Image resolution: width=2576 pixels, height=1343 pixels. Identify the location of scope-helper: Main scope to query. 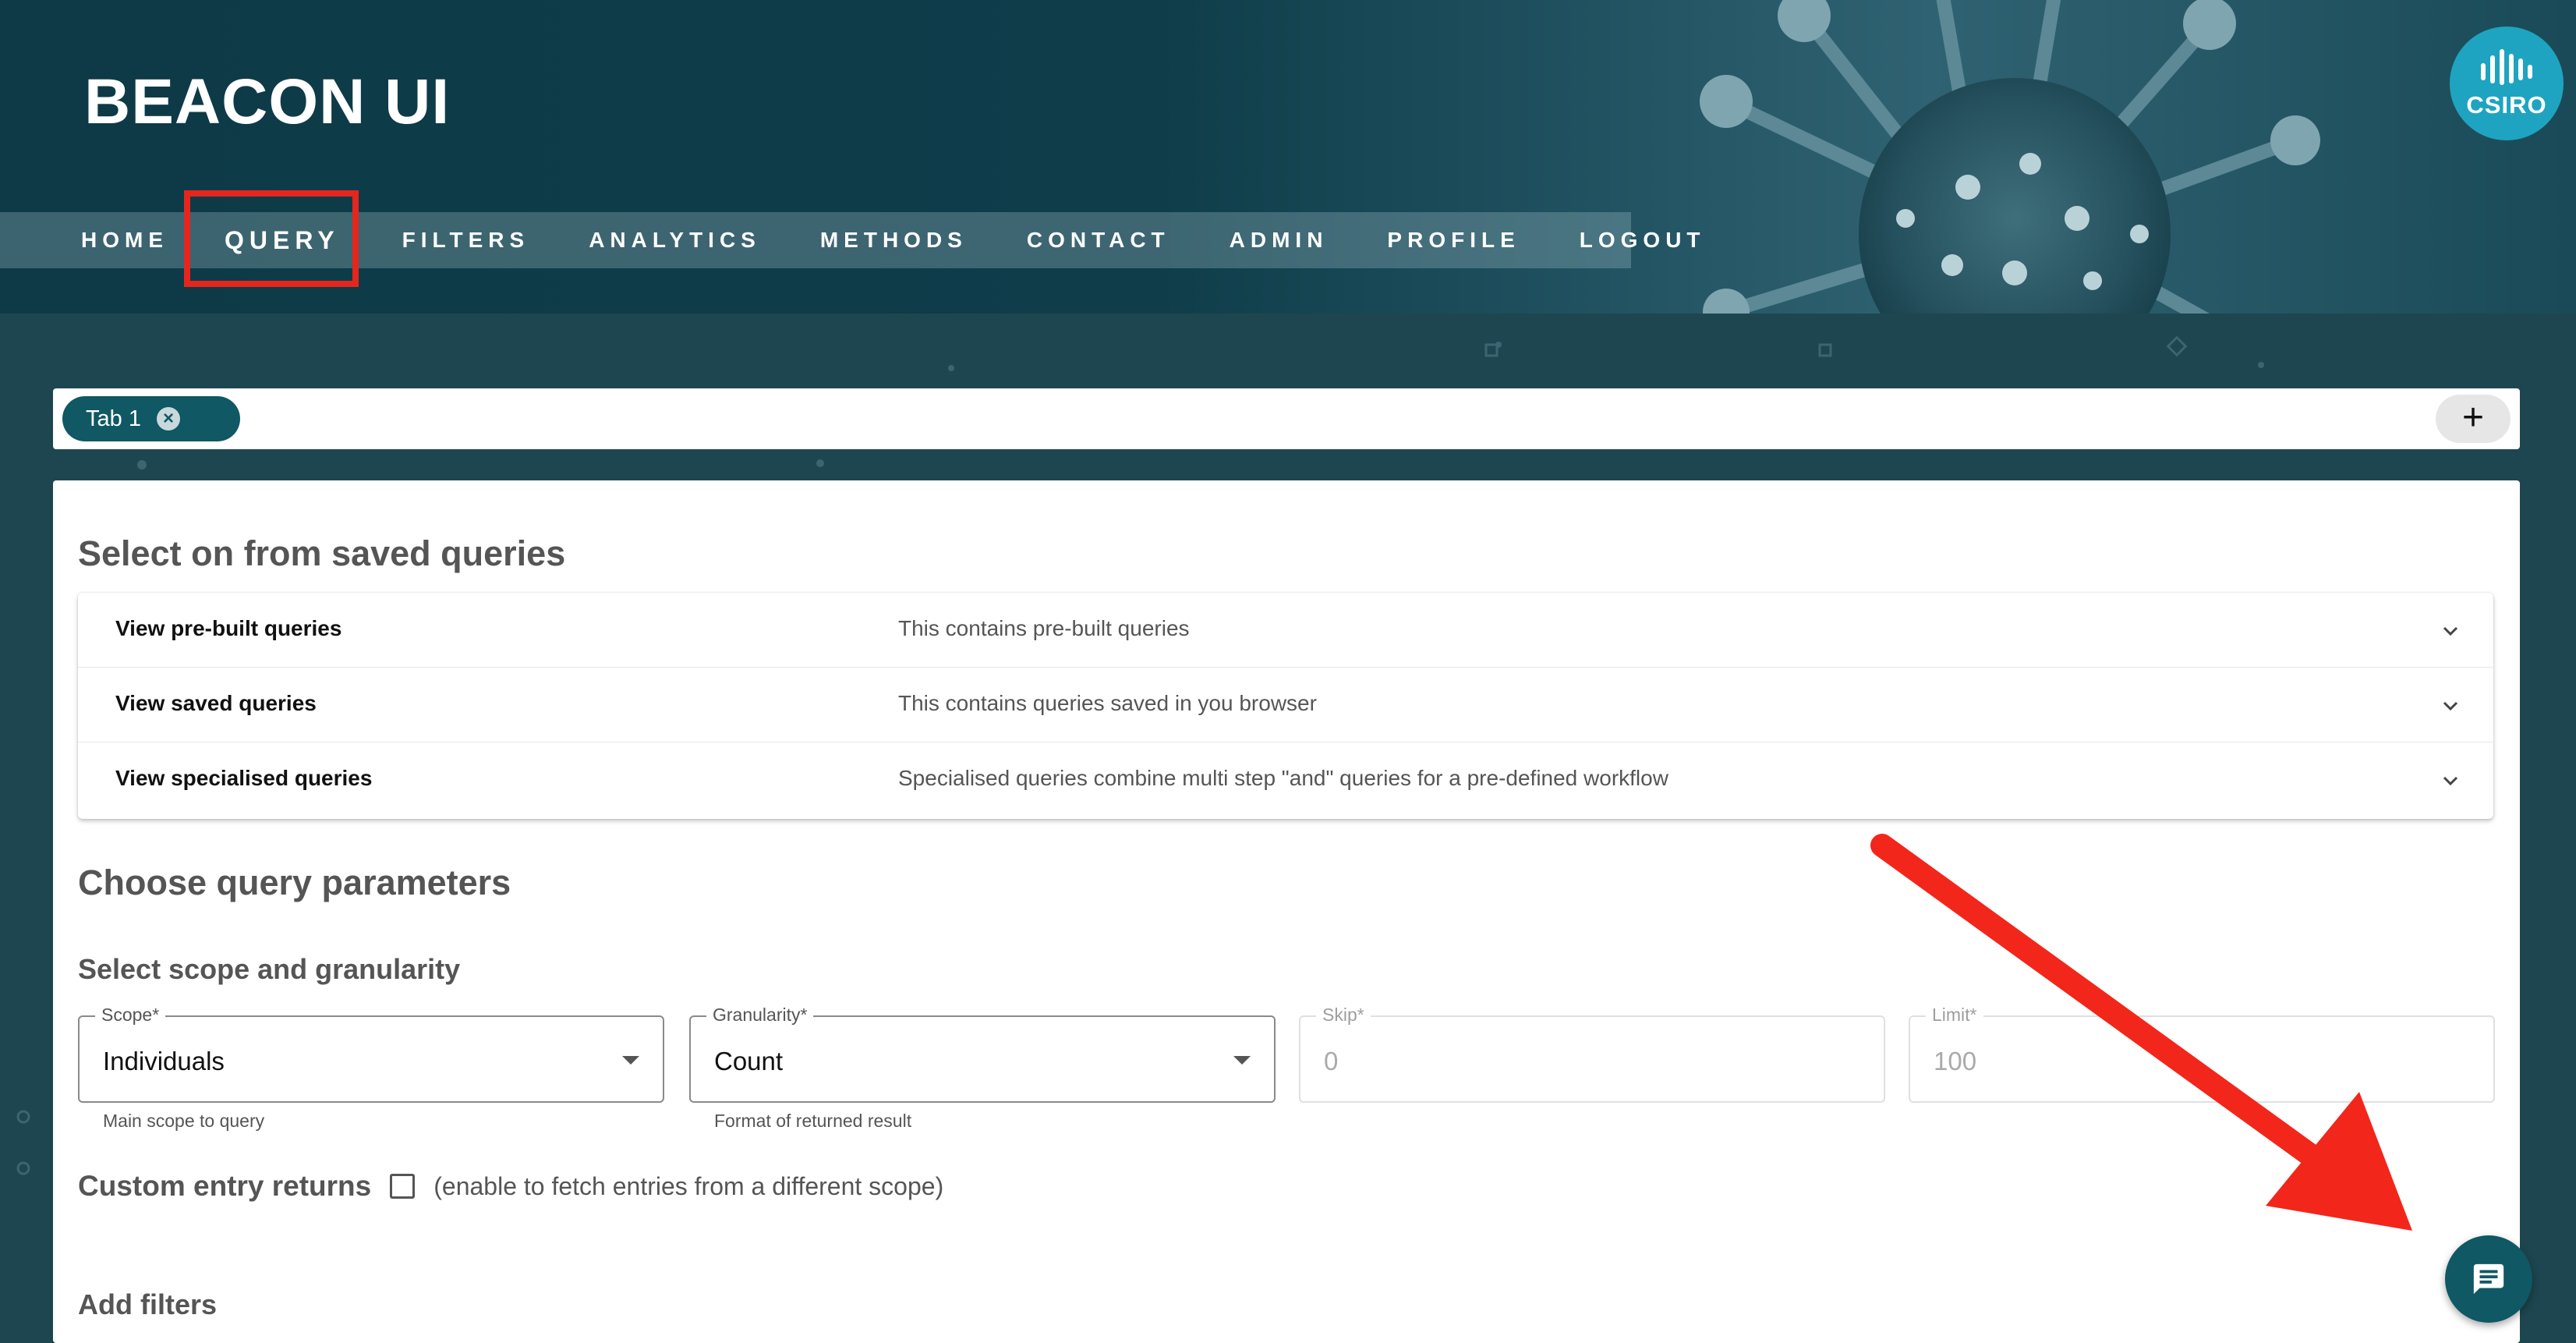
(184, 1121).